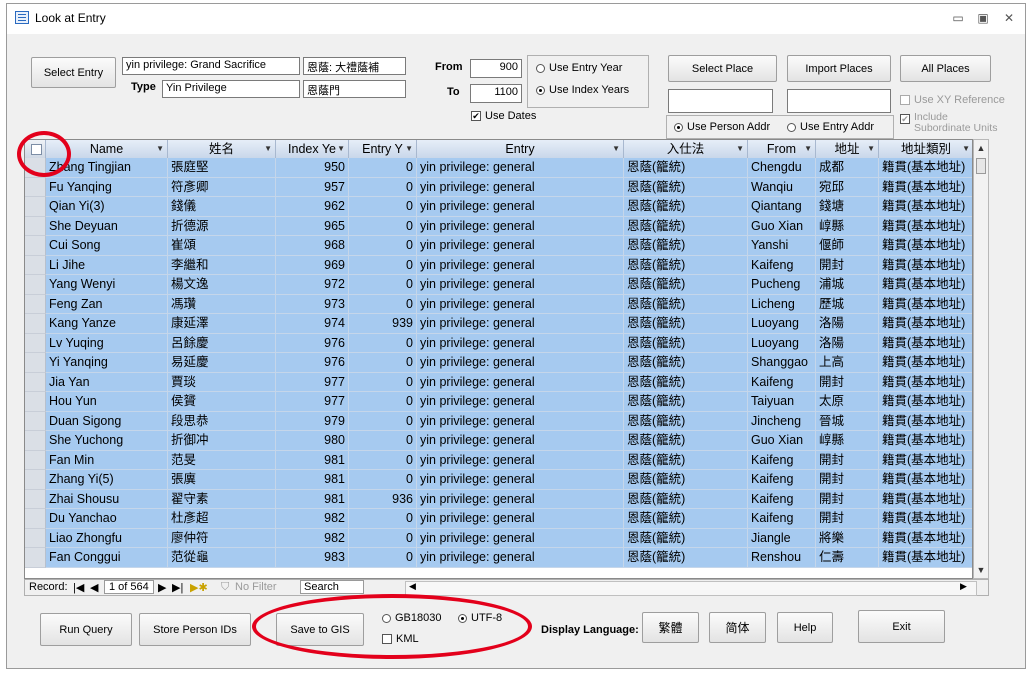 This screenshot has width=1031, height=676. I want to click on table-cell: 侯贇, so click(222, 402).